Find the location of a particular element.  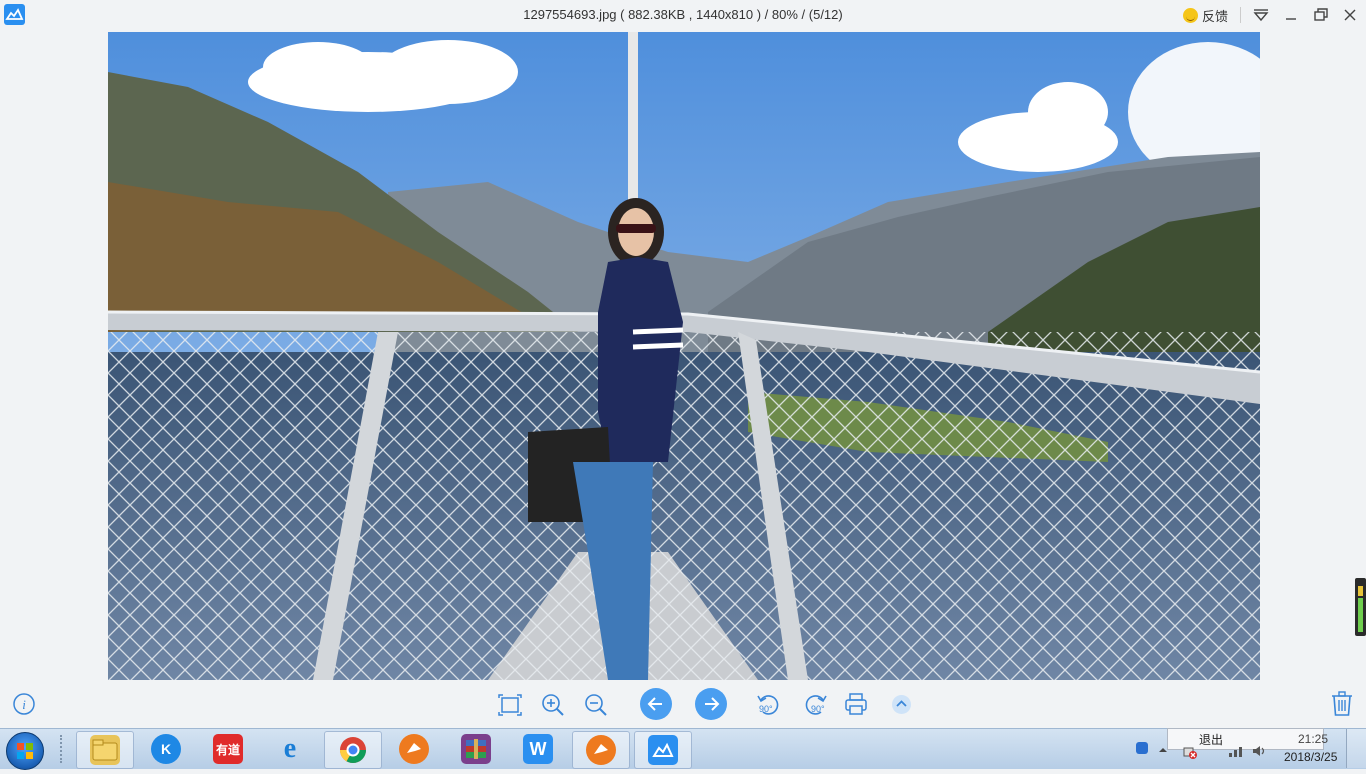

bluetooth-tray-icon is located at coordinates (1142, 748).